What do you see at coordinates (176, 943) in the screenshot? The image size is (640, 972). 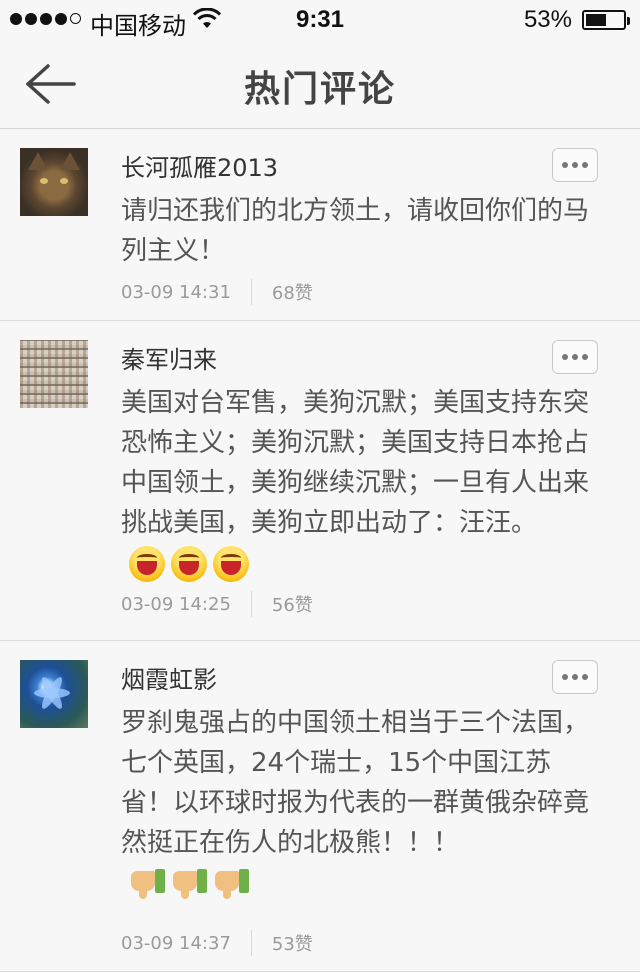 I see `comment-time: 03-09 14:37` at bounding box center [176, 943].